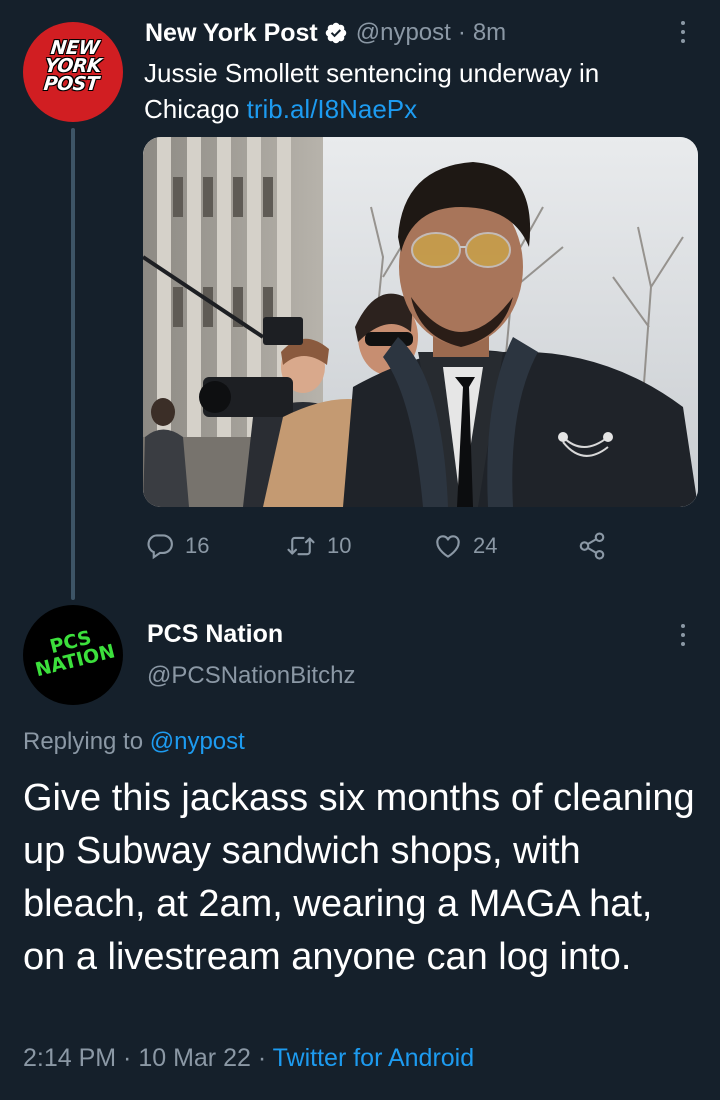 Image resolution: width=720 pixels, height=1100 pixels. I want to click on verified-badge-icon, so click(335, 33).